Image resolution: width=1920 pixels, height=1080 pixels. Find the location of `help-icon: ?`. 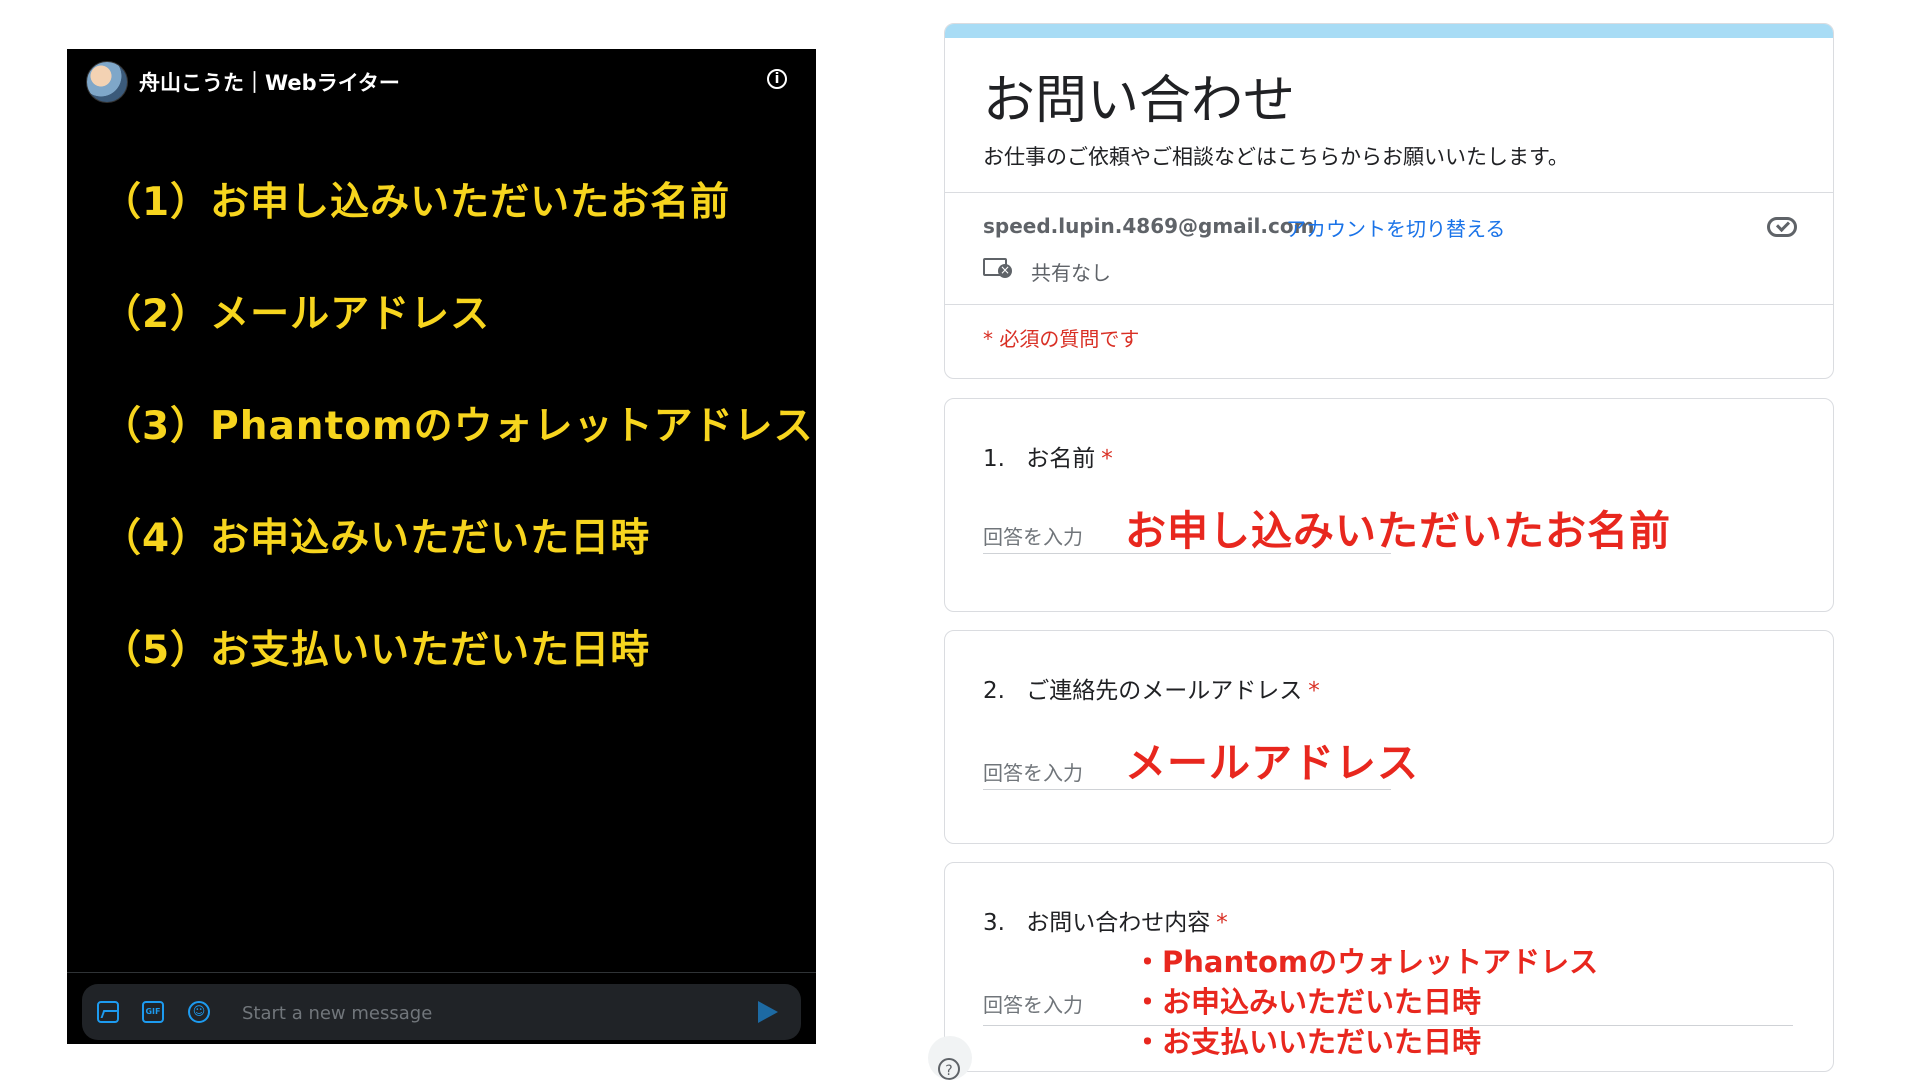

help-icon: ? is located at coordinates (949, 1069).